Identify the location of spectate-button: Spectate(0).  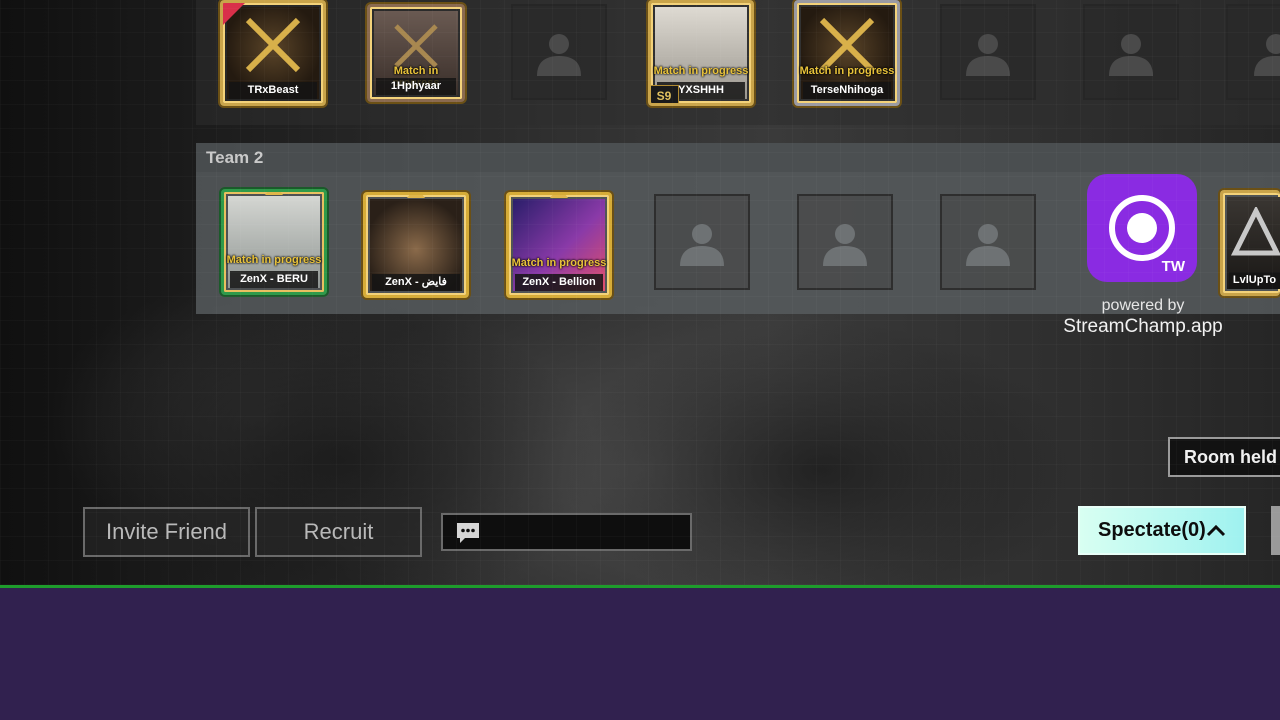
(1162, 530).